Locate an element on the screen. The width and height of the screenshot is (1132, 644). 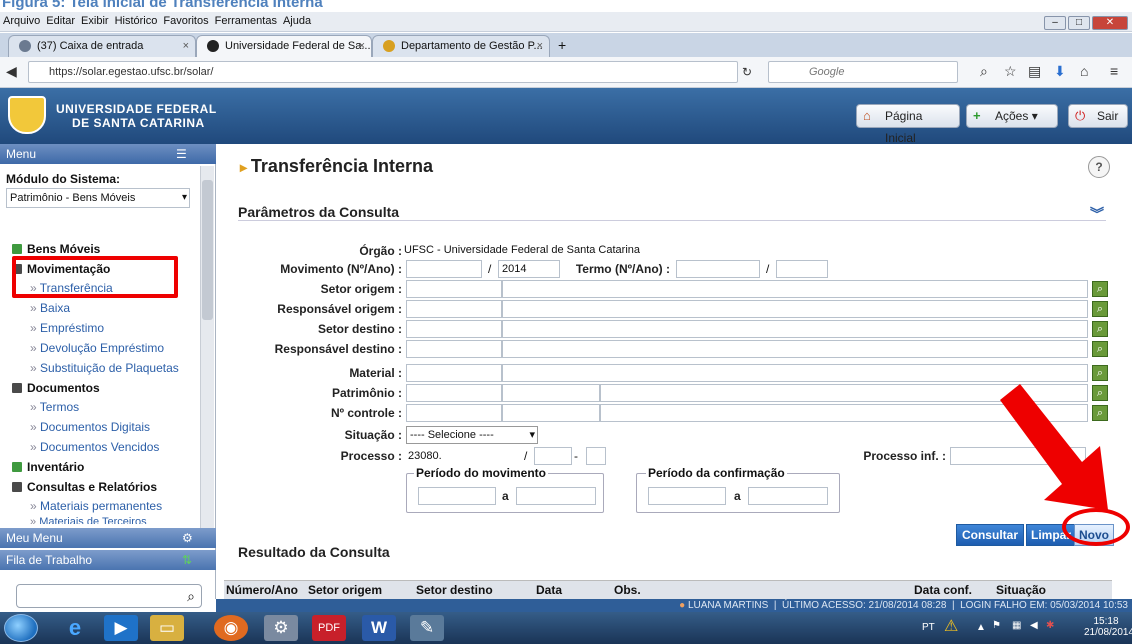
firefox-icon: ◉ is located at coordinates (231, 628).